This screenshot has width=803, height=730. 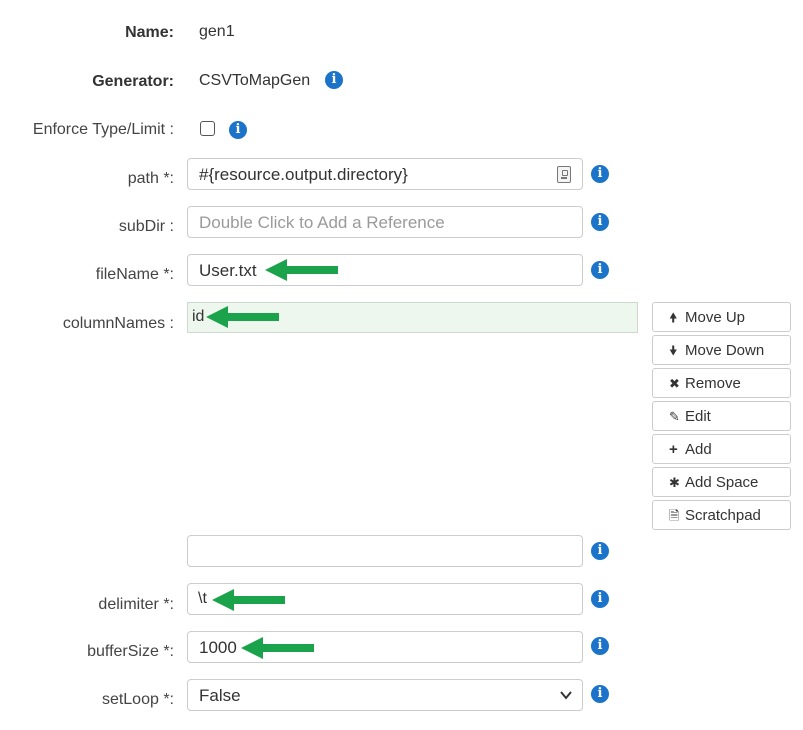 I want to click on new-column-input, so click(x=385, y=551).